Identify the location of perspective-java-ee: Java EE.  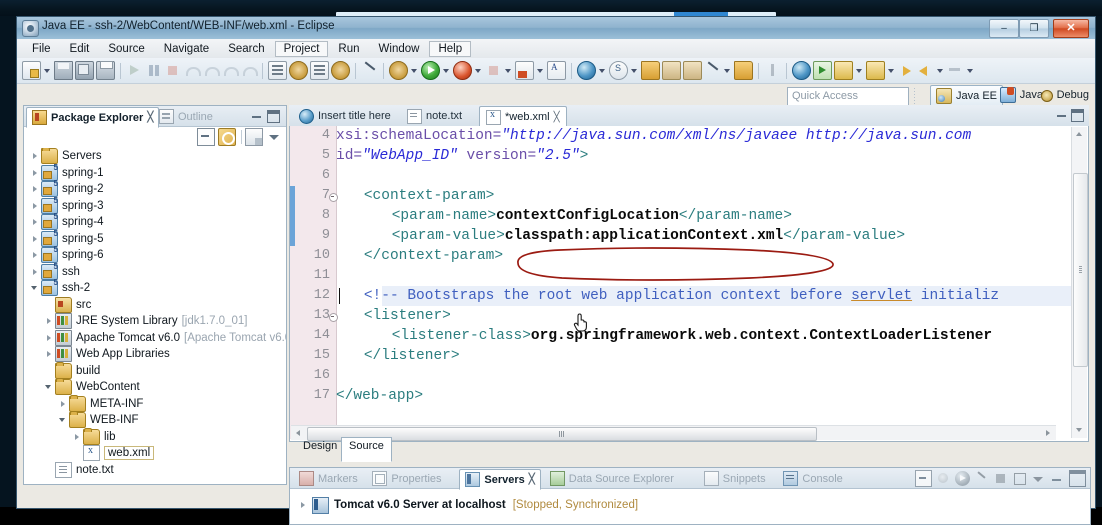
(966, 96).